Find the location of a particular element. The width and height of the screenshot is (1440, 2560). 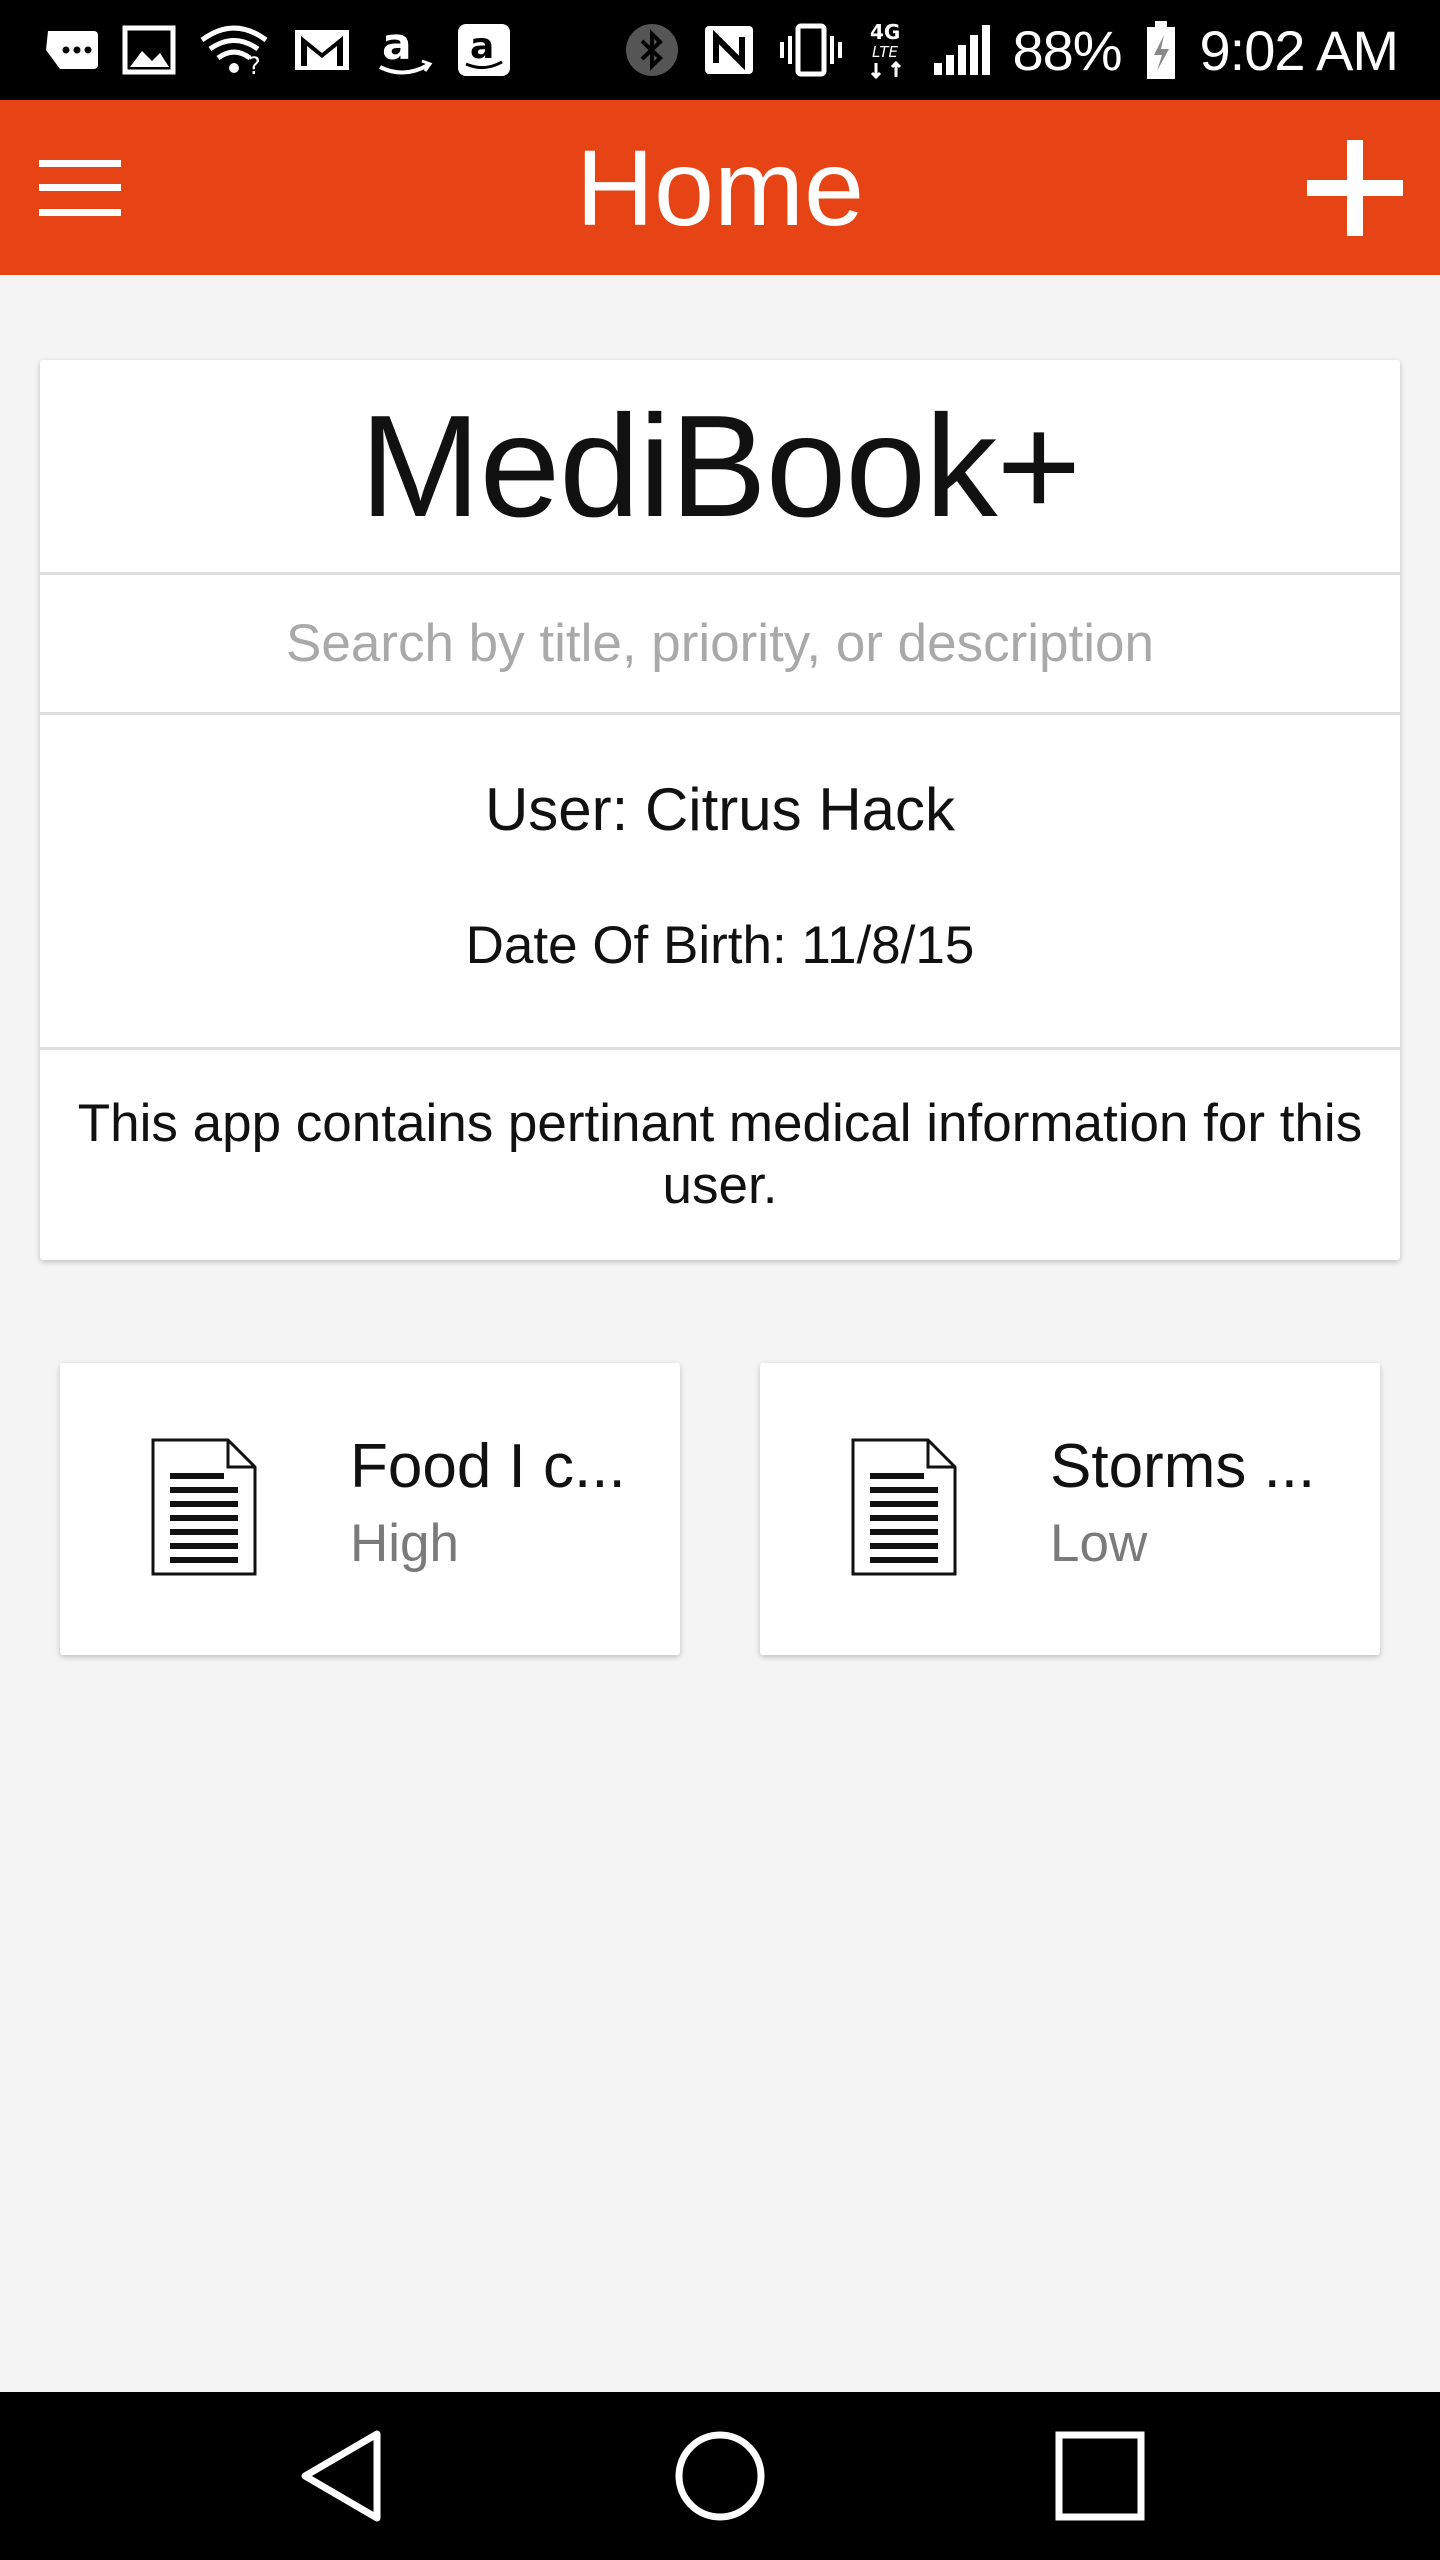

amazon-icon: a is located at coordinates (404, 50).